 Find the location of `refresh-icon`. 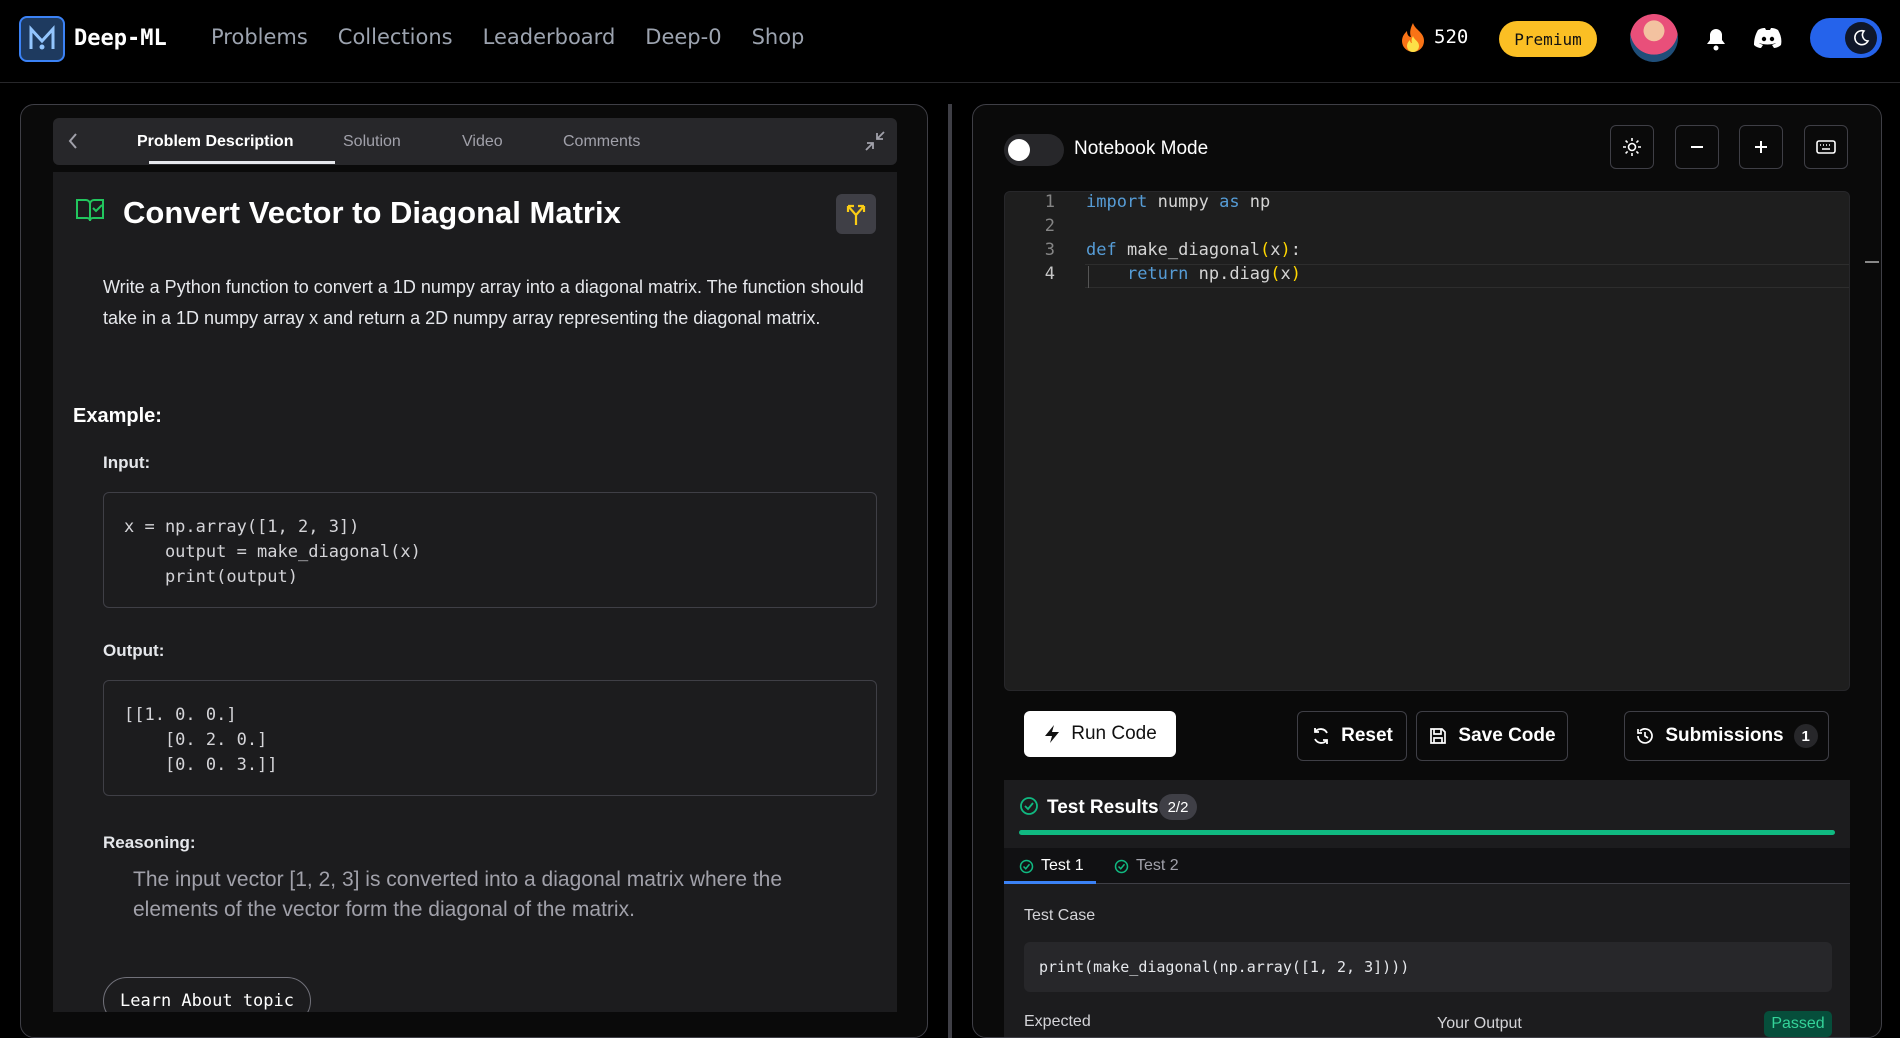

refresh-icon is located at coordinates (1321, 736).